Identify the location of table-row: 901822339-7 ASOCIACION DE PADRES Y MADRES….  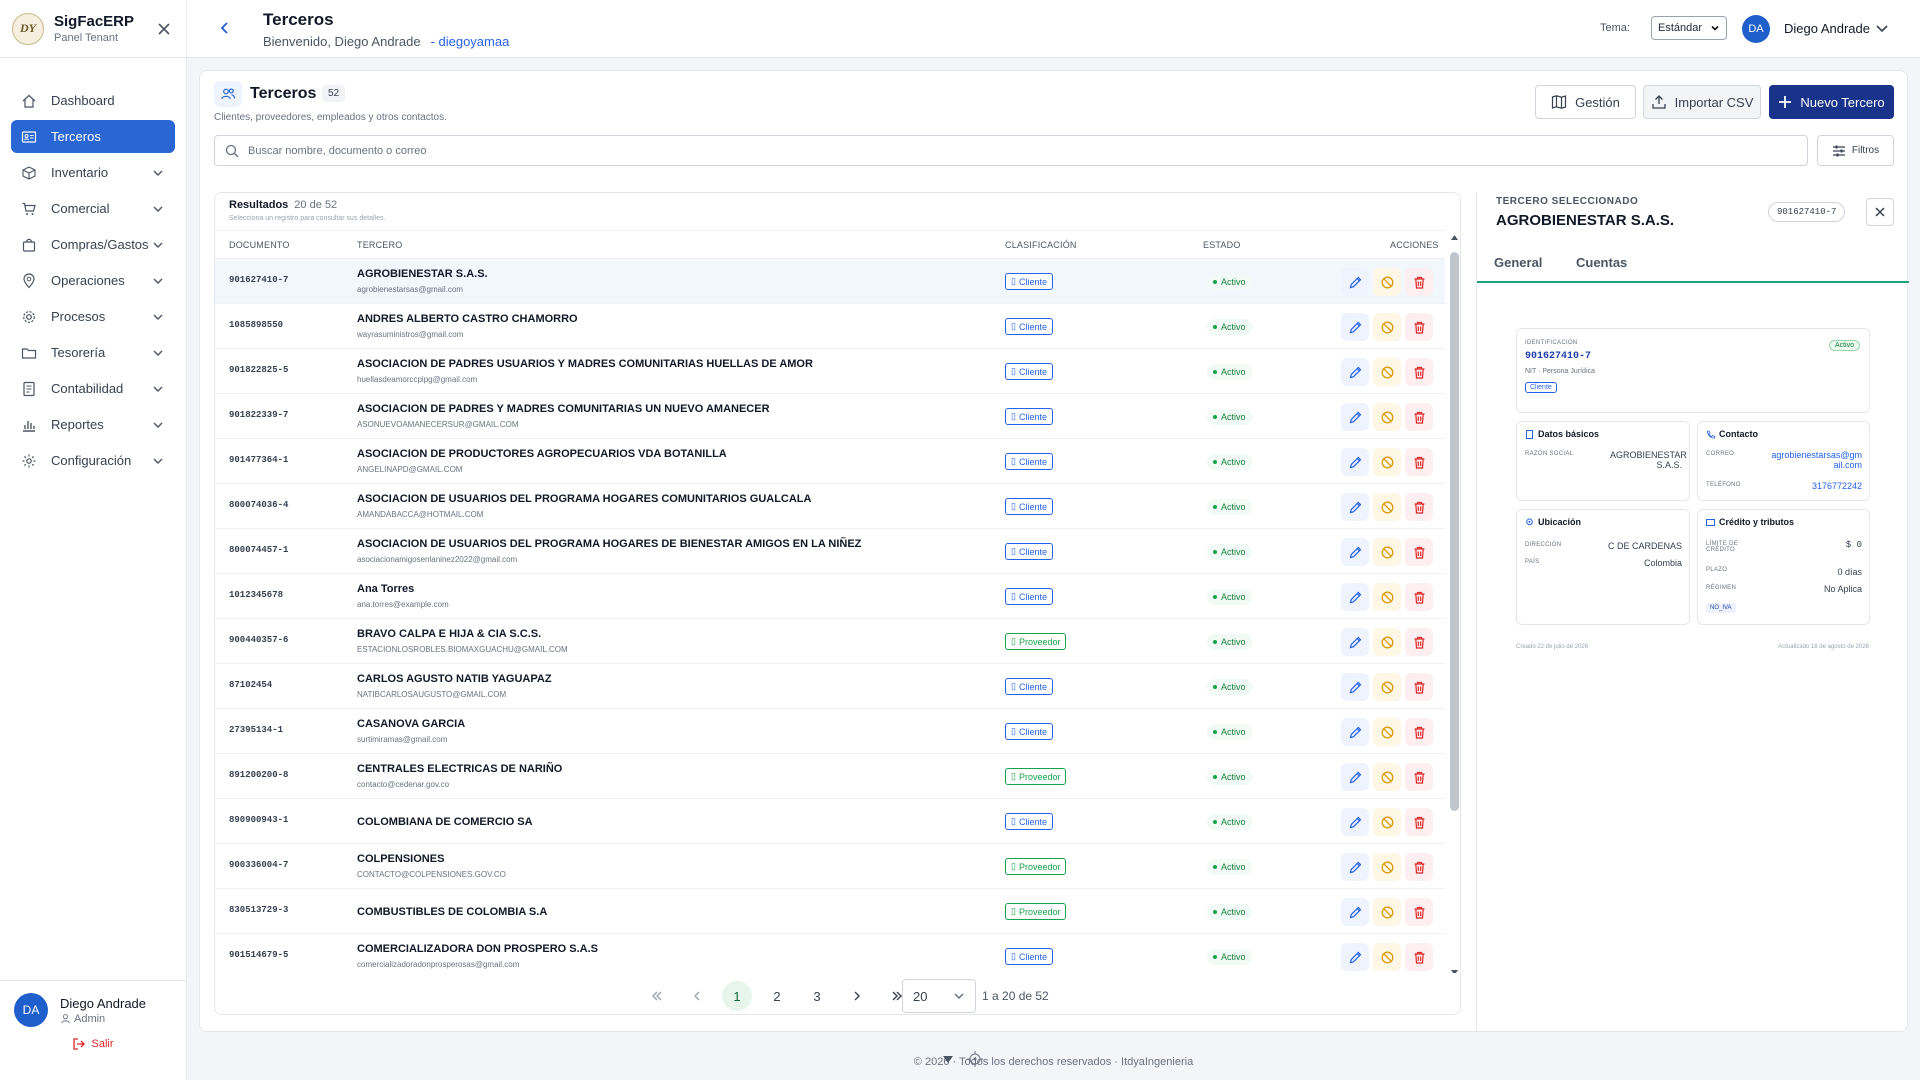
(830, 416).